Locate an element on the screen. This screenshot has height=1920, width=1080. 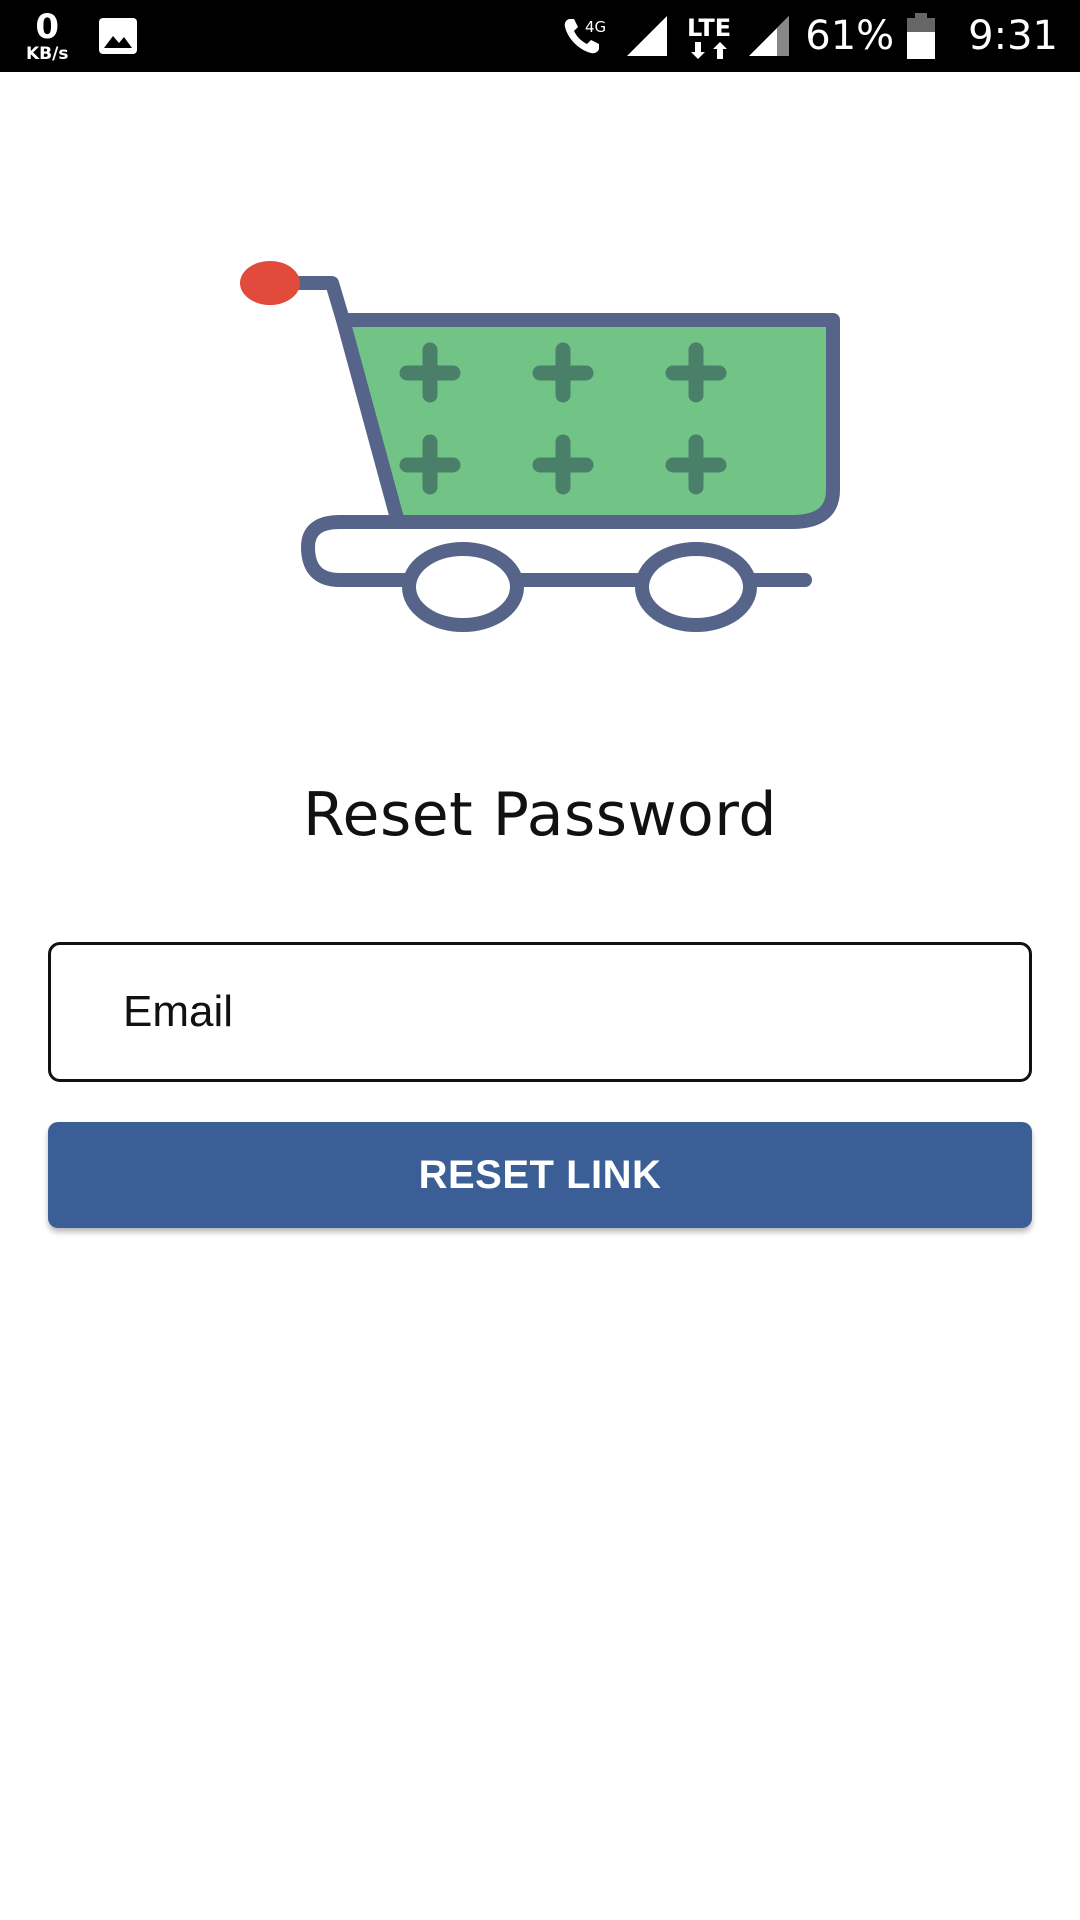
email-input is located at coordinates (563, 1012).